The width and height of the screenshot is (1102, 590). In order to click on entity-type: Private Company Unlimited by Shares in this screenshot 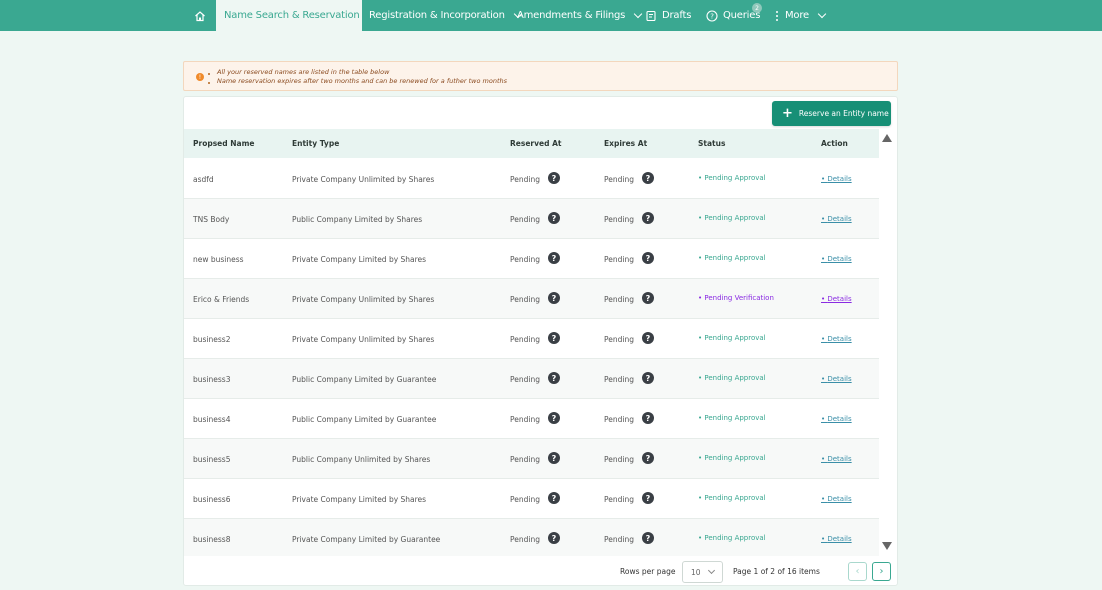, I will do `click(363, 339)`.